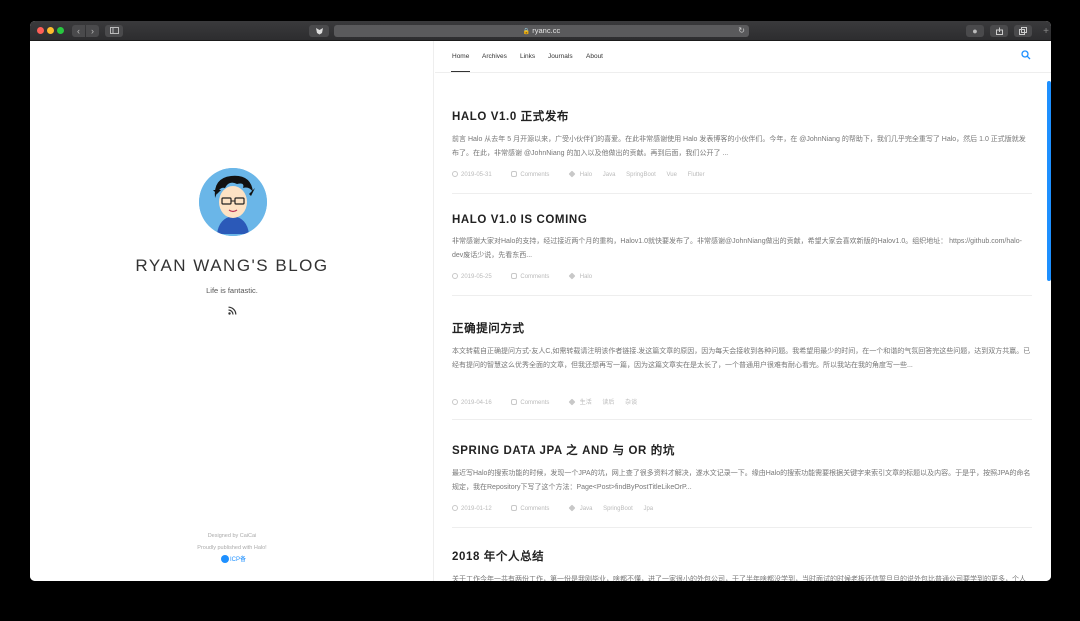 This screenshot has height=621, width=1080. I want to click on sidebar-toggle-button, so click(114, 31).